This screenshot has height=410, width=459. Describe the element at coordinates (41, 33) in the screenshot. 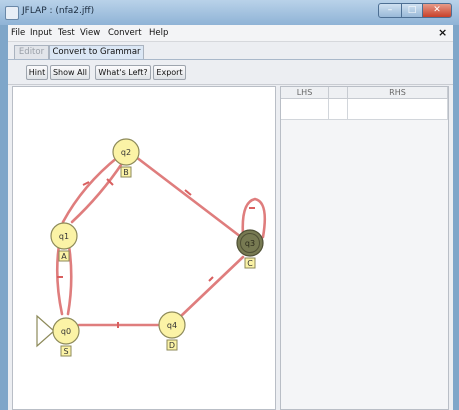

I see `menu-input: Input` at that location.